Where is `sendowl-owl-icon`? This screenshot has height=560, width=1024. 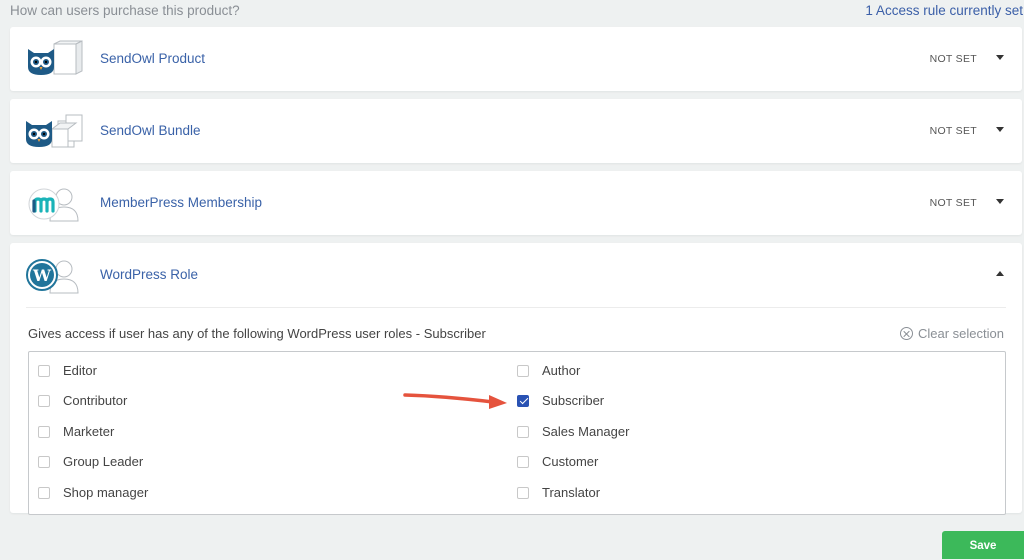 sendowl-owl-icon is located at coordinates (56, 60).